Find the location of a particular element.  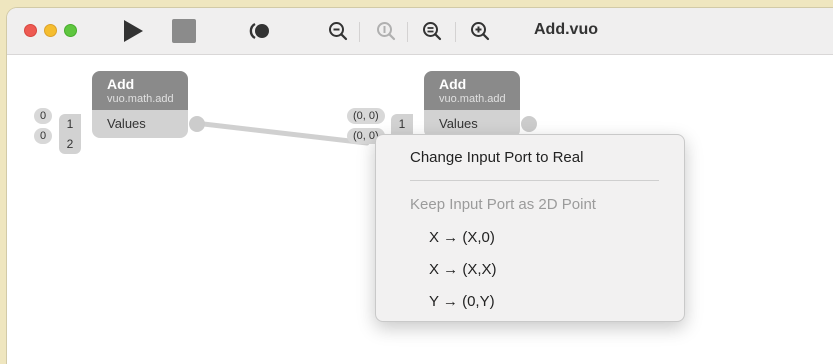

title-bar: Add.vuo is located at coordinates (420, 31).